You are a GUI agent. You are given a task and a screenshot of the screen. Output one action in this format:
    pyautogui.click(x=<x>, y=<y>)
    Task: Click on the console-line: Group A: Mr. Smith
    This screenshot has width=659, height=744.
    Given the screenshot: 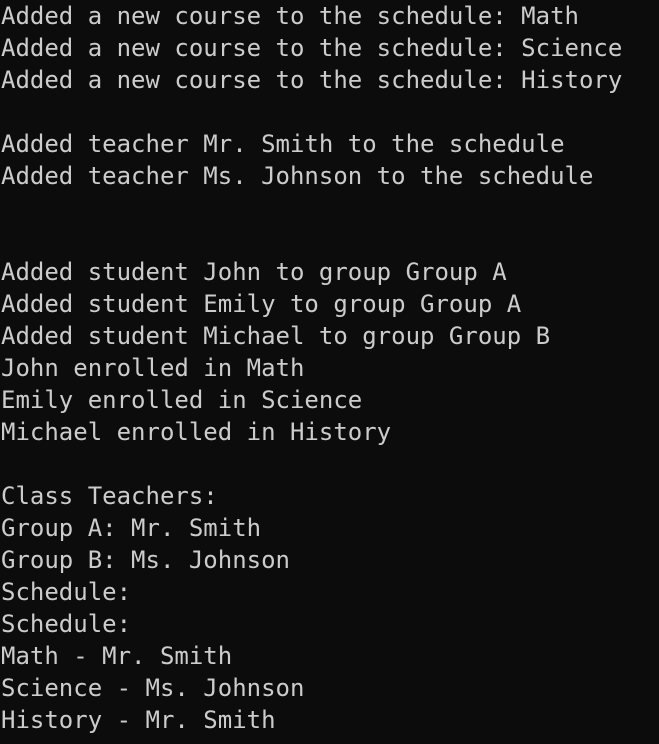 What is the action you would take?
    pyautogui.click(x=131, y=528)
    